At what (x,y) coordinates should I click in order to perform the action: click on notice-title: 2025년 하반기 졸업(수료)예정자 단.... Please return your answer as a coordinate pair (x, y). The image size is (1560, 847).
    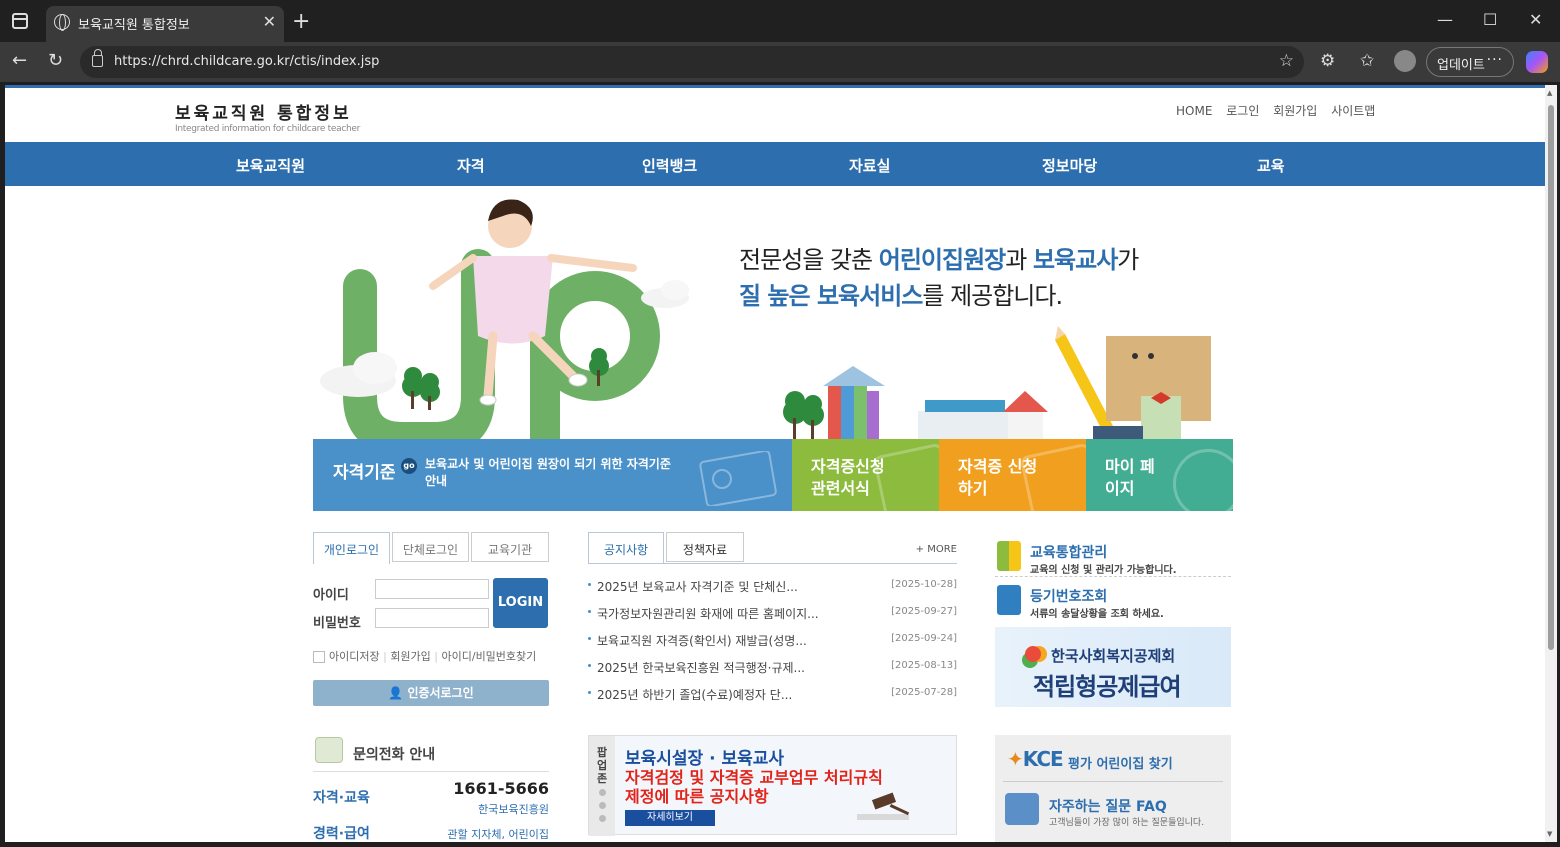
    Looking at the image, I should click on (694, 694).